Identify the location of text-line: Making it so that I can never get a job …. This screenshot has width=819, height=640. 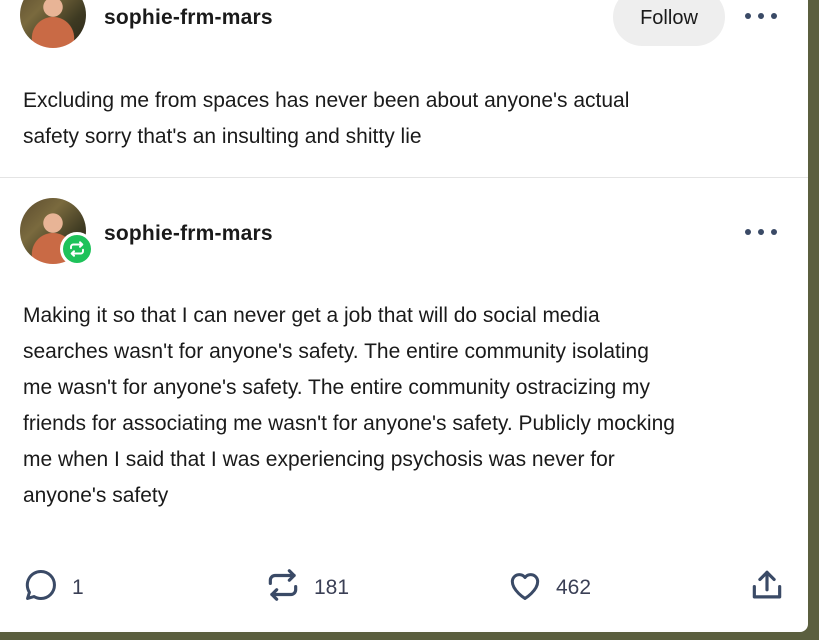
(311, 315).